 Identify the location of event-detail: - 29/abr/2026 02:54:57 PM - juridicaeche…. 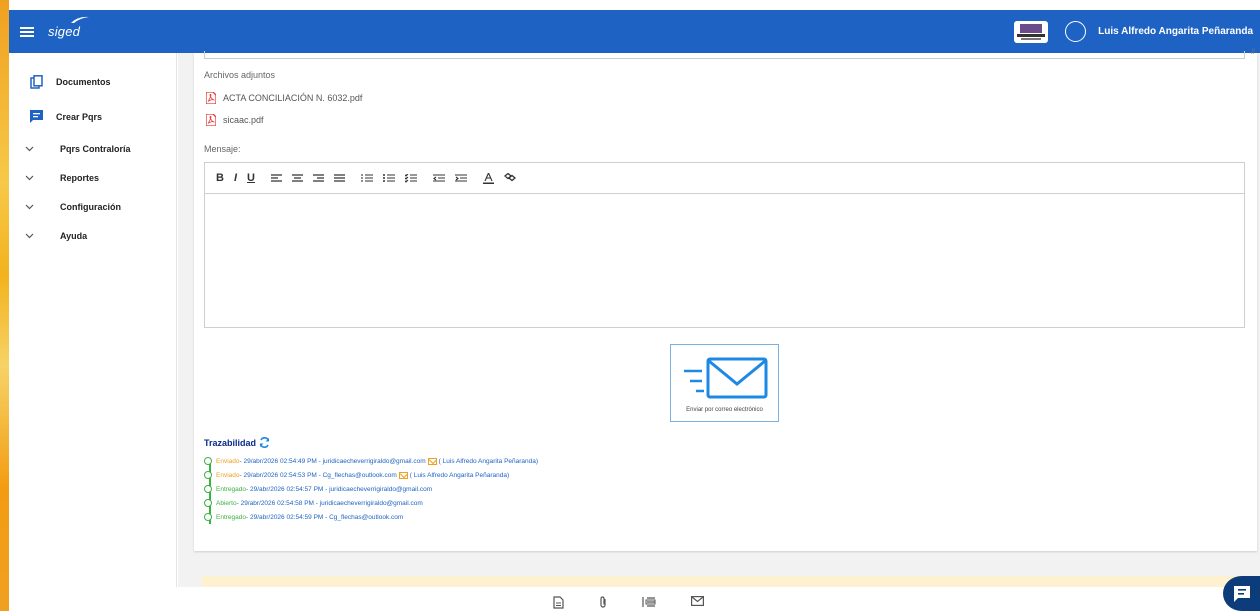
(339, 489).